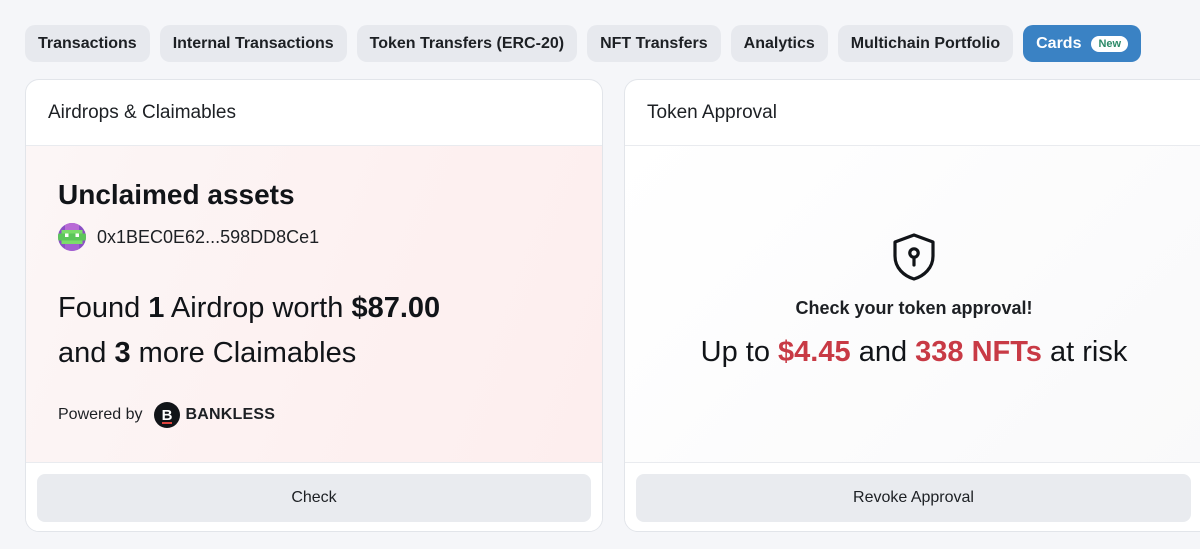 This screenshot has width=1200, height=549. Describe the element at coordinates (914, 257) in the screenshot. I see `shield-keyhole-icon` at that location.